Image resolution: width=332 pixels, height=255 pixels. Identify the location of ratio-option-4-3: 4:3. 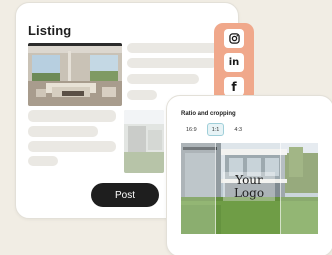
(238, 129).